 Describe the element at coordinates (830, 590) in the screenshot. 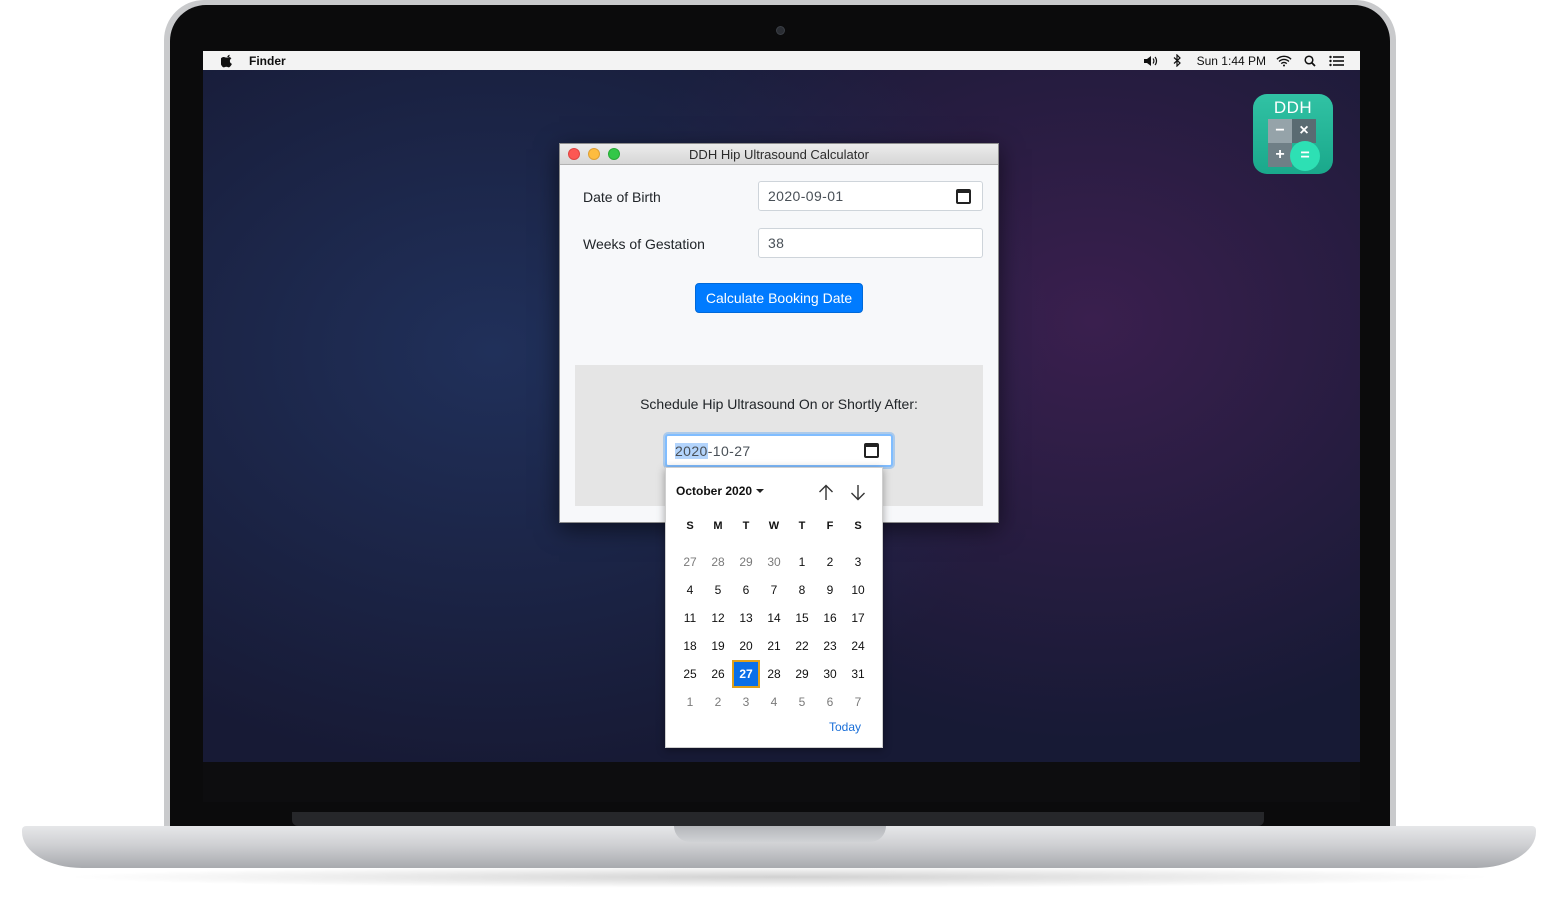

I see `calendar-day: 9` at that location.